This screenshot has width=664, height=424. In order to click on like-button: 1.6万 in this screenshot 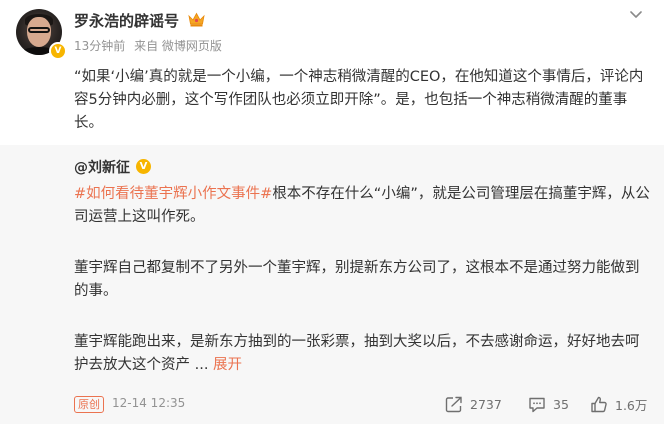, I will do `click(618, 404)`.